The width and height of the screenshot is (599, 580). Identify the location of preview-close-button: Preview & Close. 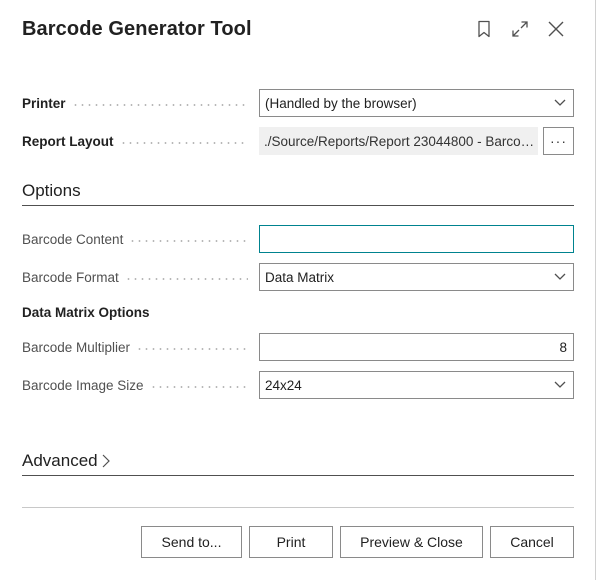
(411, 542).